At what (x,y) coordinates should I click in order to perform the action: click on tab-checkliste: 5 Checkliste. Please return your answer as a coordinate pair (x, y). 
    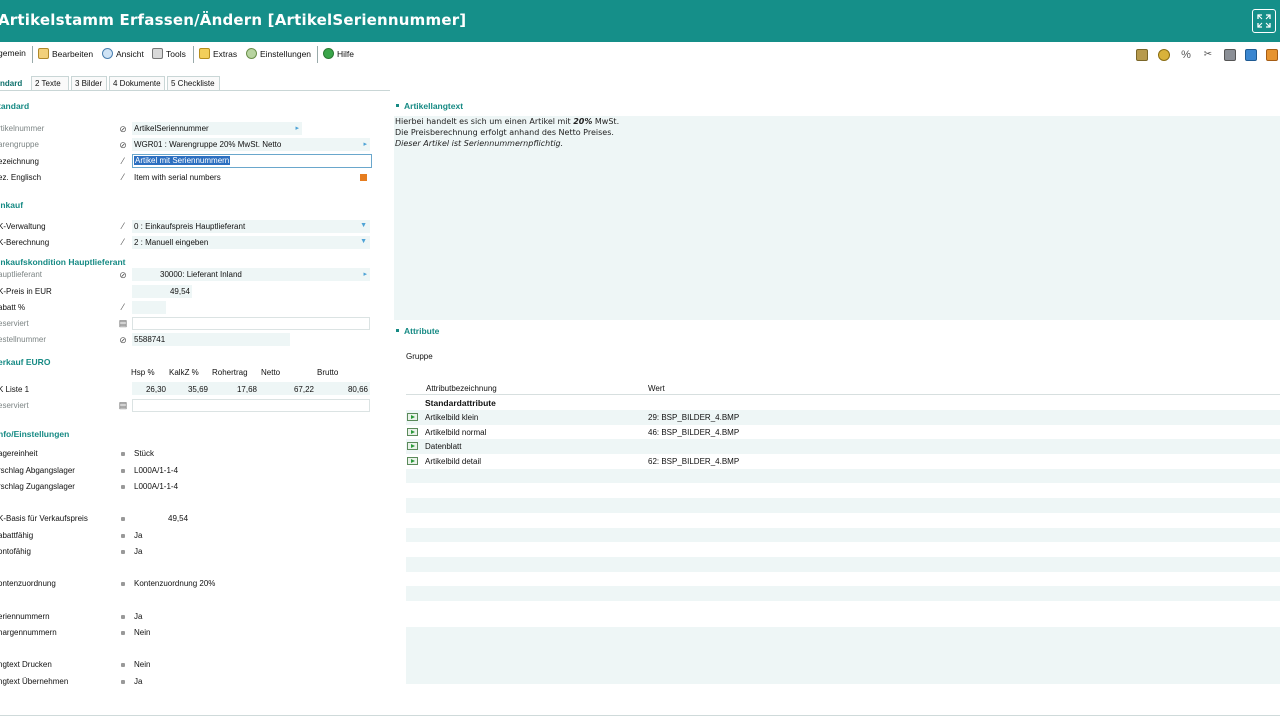
    Looking at the image, I should click on (193, 83).